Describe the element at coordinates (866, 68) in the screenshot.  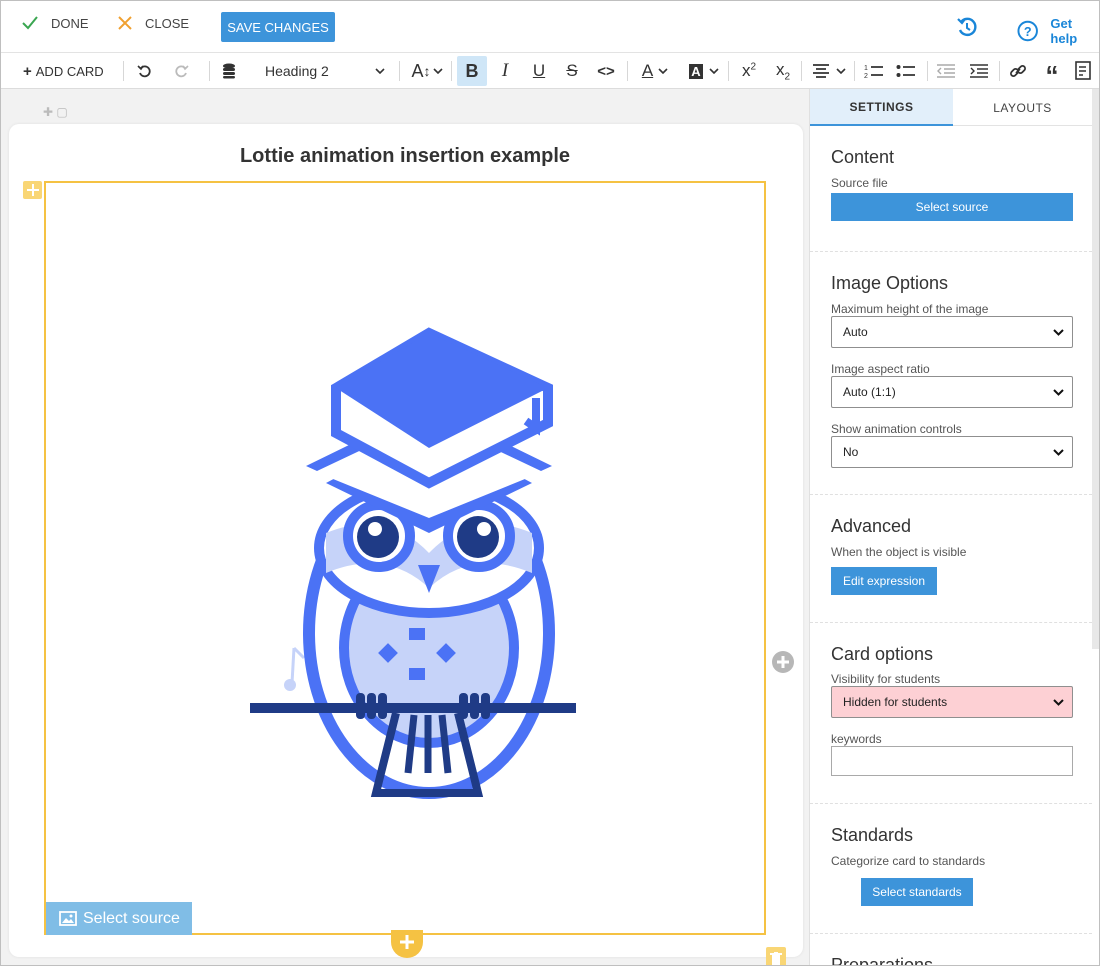
I see `svg-text: 1` at that location.